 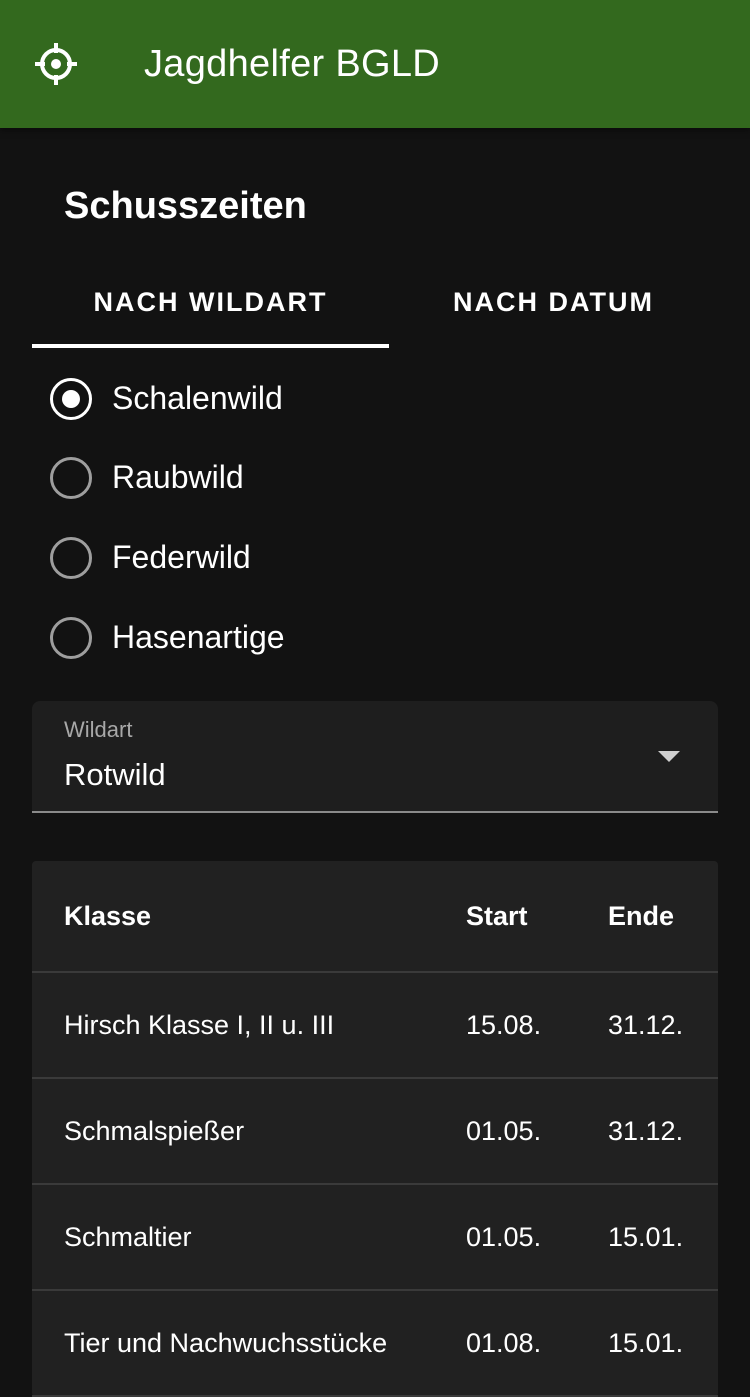 What do you see at coordinates (210, 302) in the screenshot?
I see `tab-nach-wildart: NACH WILDART` at bounding box center [210, 302].